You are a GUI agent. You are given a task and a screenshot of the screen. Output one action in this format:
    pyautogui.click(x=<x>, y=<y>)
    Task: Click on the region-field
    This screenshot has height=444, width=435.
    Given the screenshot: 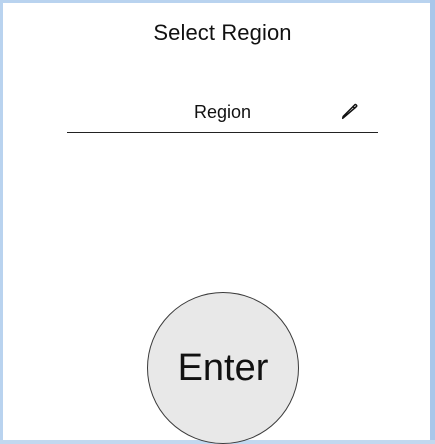 What is the action you would take?
    pyautogui.click(x=222, y=113)
    